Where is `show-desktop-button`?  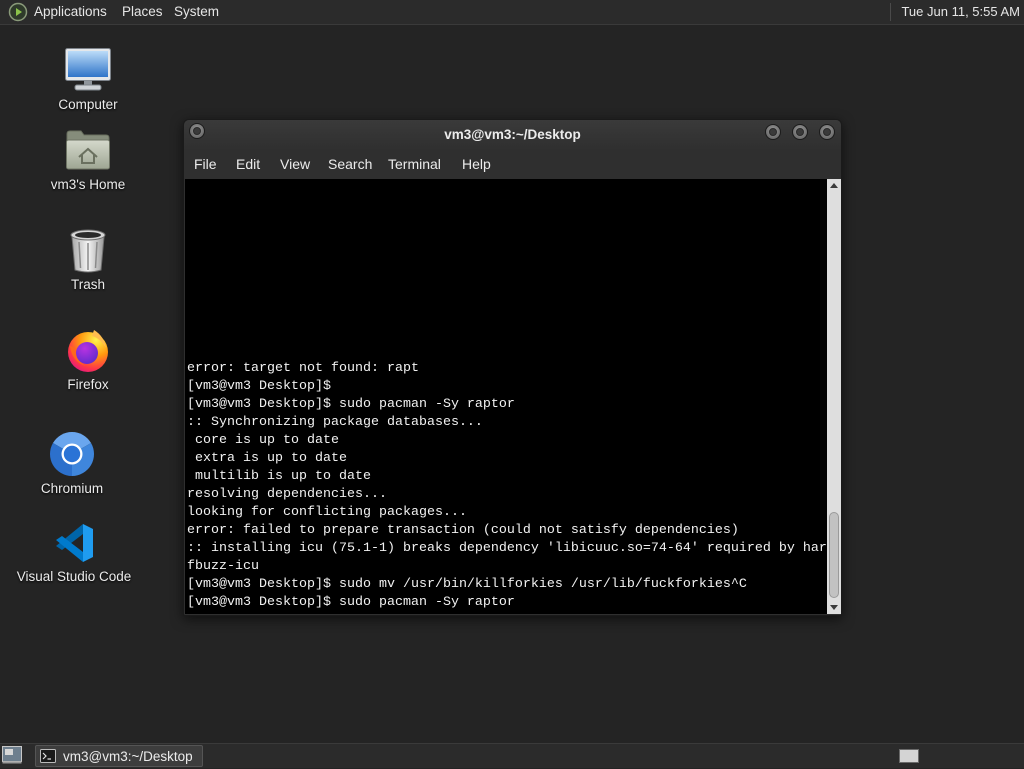
show-desktop-button is located at coordinates (12, 755).